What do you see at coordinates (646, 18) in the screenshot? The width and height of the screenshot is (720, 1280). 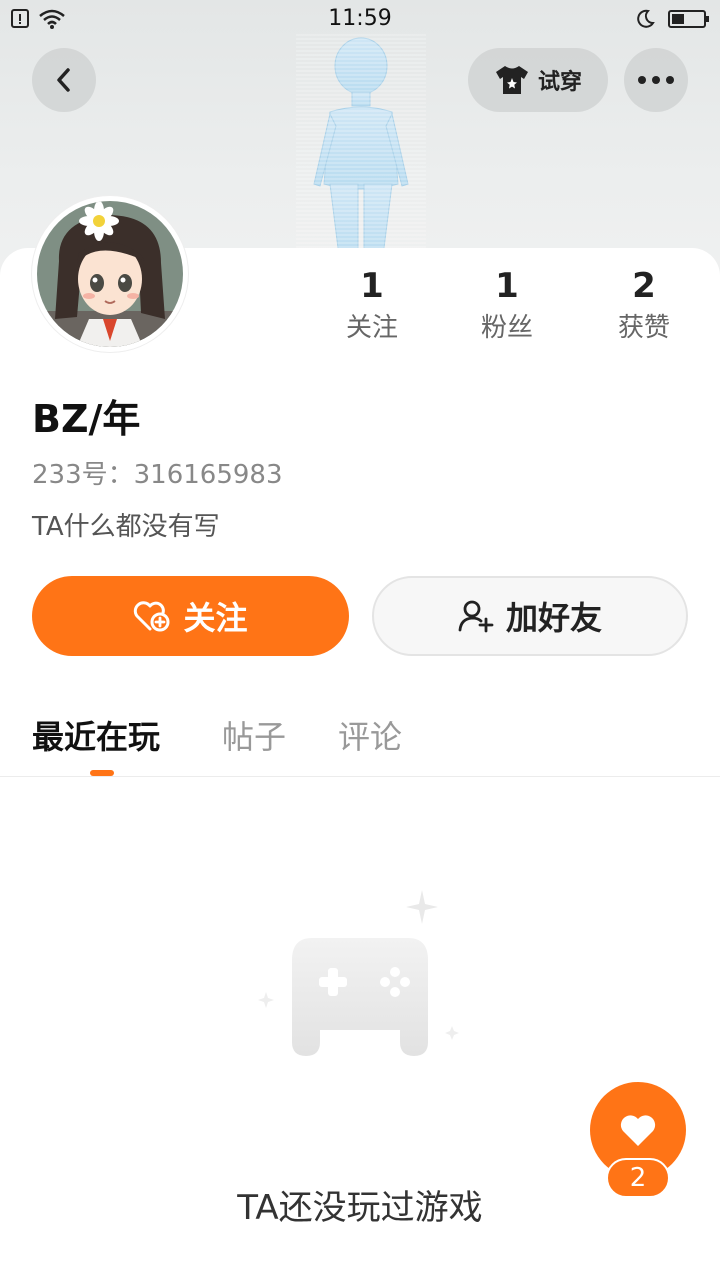 I see `do-not-disturb-moon-icon` at bounding box center [646, 18].